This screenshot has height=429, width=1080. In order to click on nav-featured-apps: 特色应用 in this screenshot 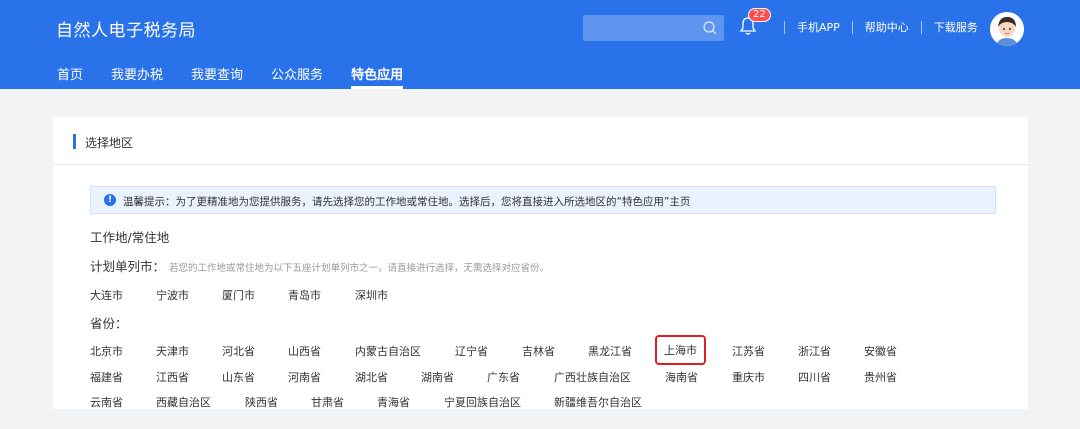, I will do `click(377, 76)`.